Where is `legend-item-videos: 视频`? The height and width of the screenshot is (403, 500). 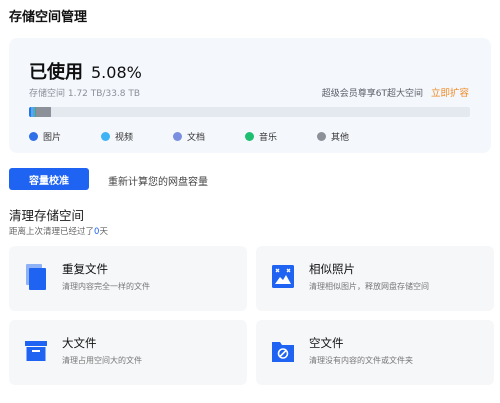 legend-item-videos: 视频 is located at coordinates (137, 136).